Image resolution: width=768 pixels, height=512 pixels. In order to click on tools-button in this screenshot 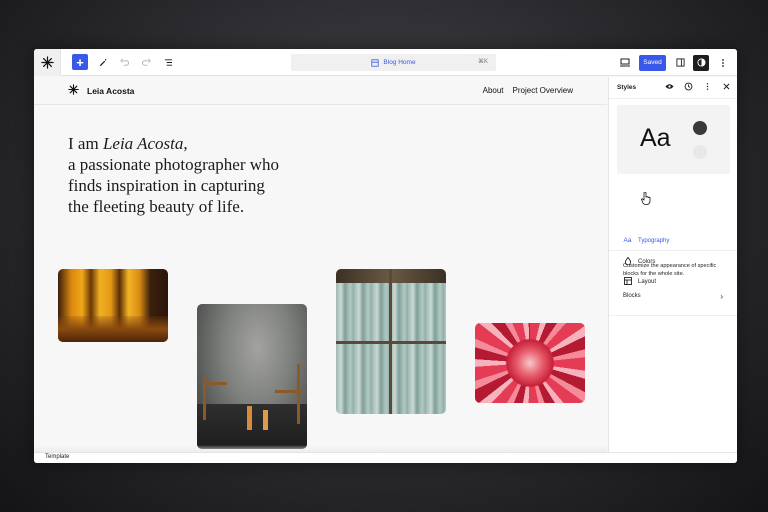, I will do `click(102, 62)`.